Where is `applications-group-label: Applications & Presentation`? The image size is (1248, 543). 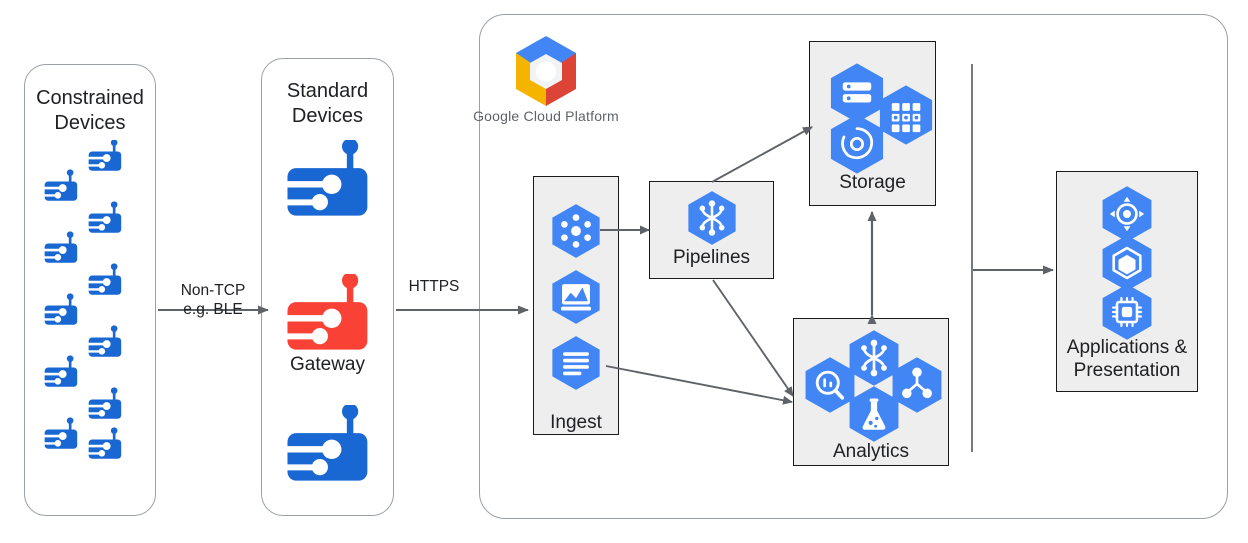
applications-group-label: Applications & Presentation is located at coordinates (1127, 359).